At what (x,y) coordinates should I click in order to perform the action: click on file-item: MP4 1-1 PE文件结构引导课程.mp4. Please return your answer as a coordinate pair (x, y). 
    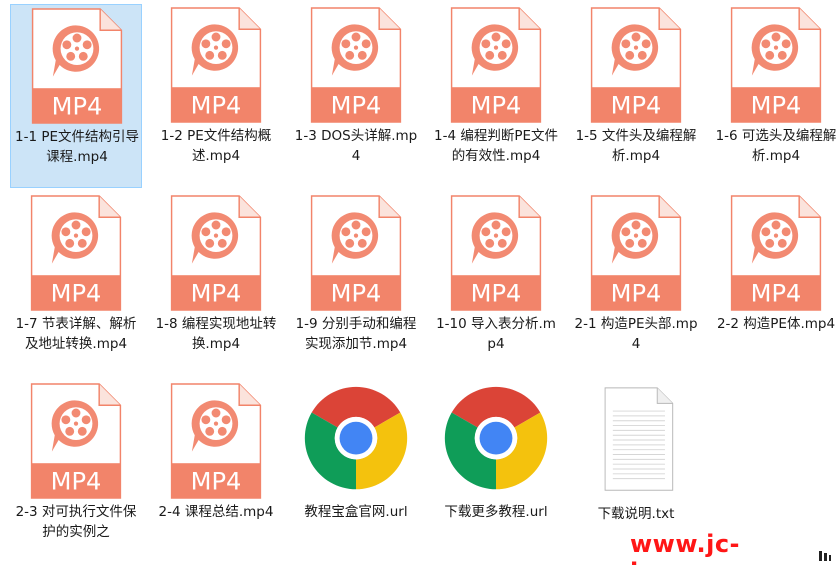
    Looking at the image, I should click on (76, 96).